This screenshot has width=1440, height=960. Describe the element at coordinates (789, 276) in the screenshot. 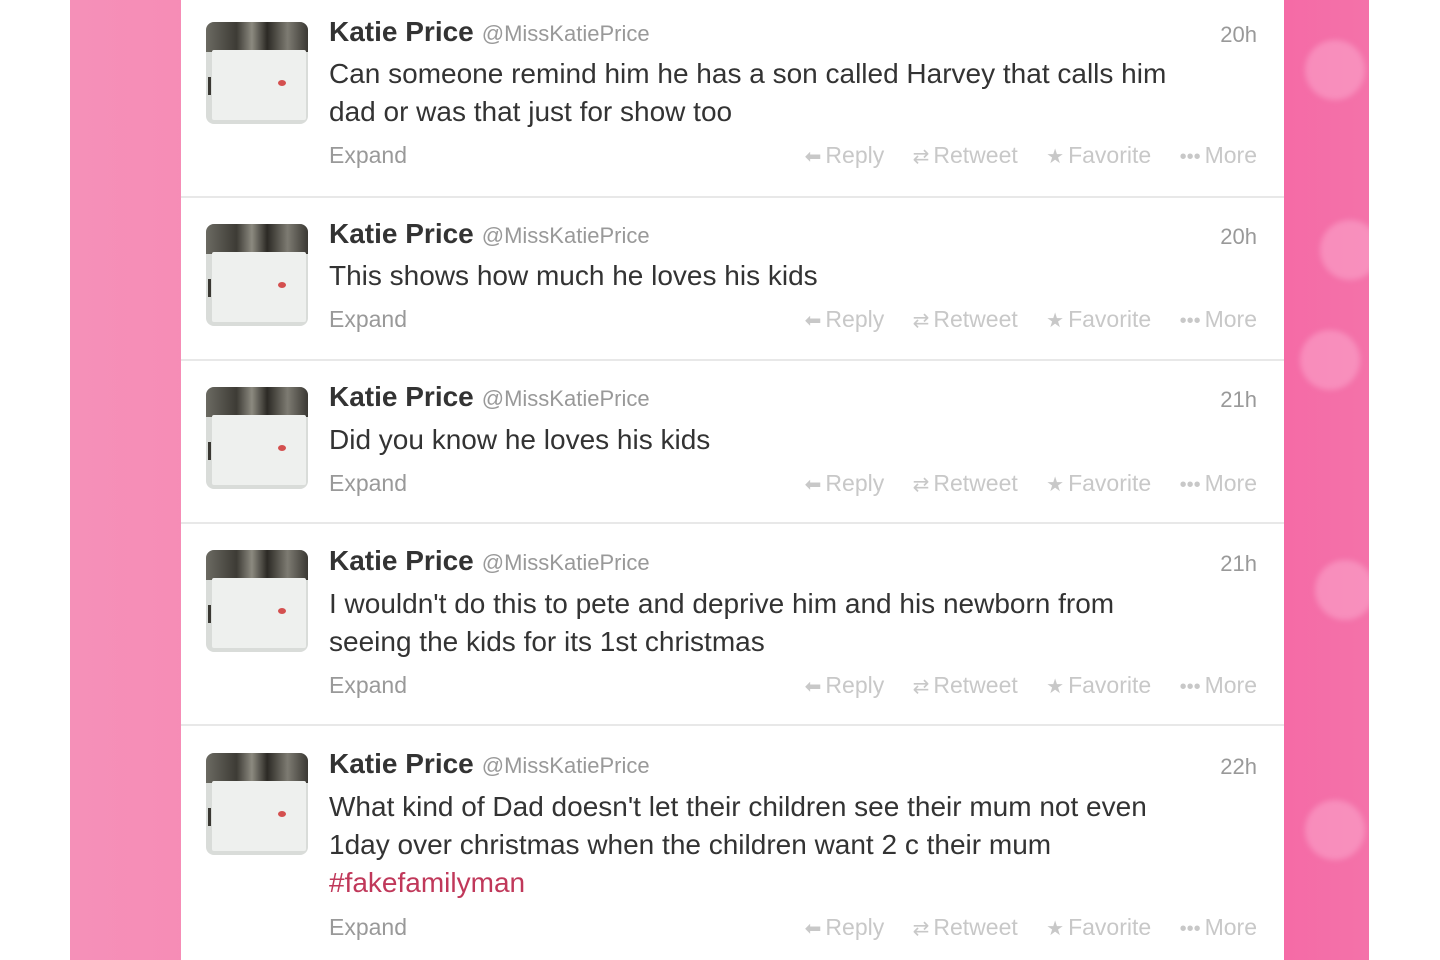

I see `tweet-text: This shows how much he loves his kids` at that location.